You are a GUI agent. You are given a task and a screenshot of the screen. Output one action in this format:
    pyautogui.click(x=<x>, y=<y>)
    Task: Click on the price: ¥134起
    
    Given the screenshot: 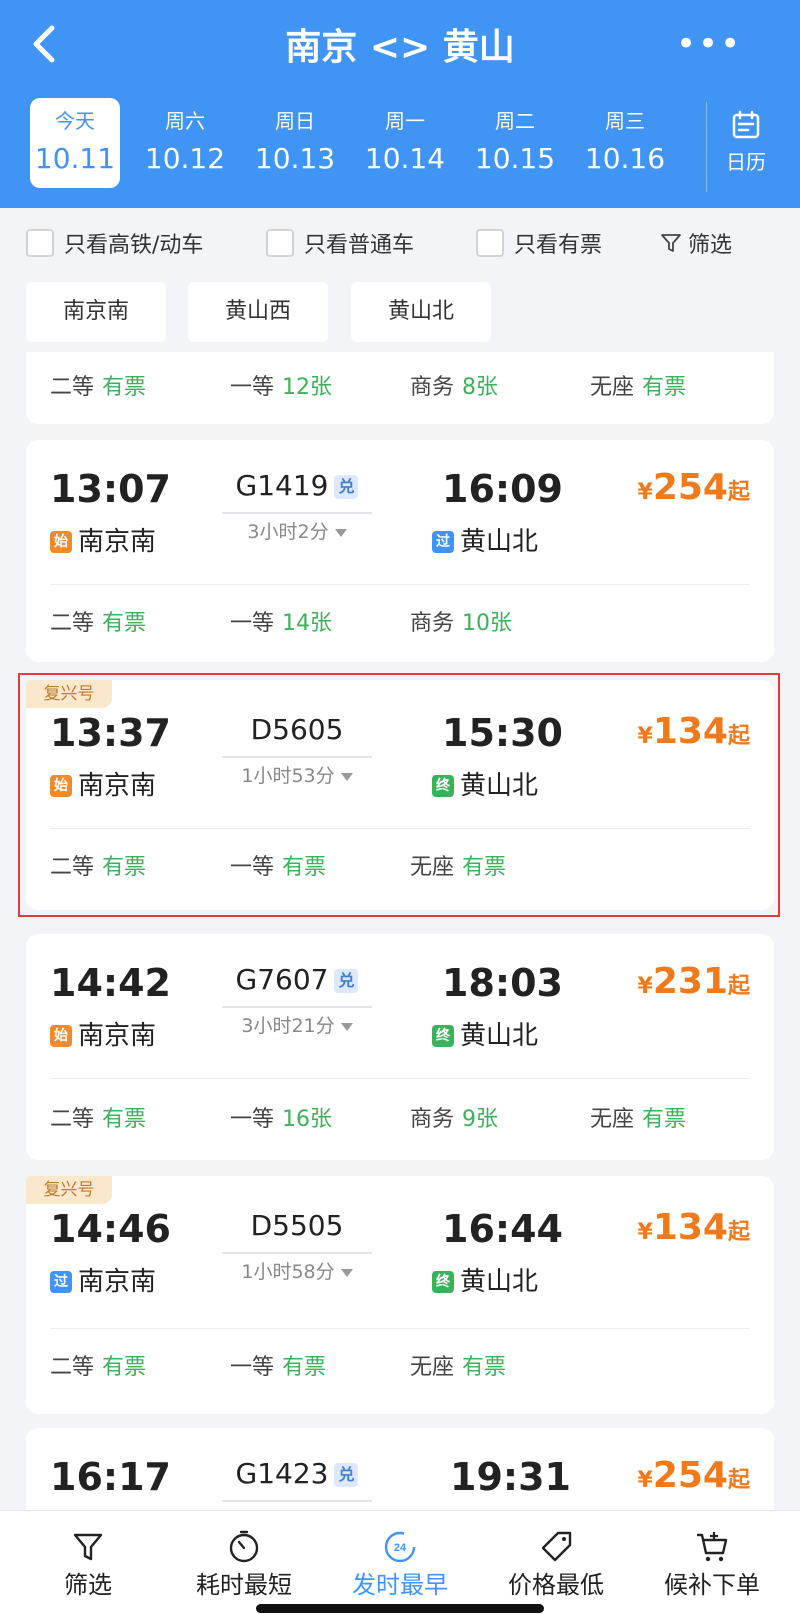 What is the action you would take?
    pyautogui.click(x=694, y=1231)
    